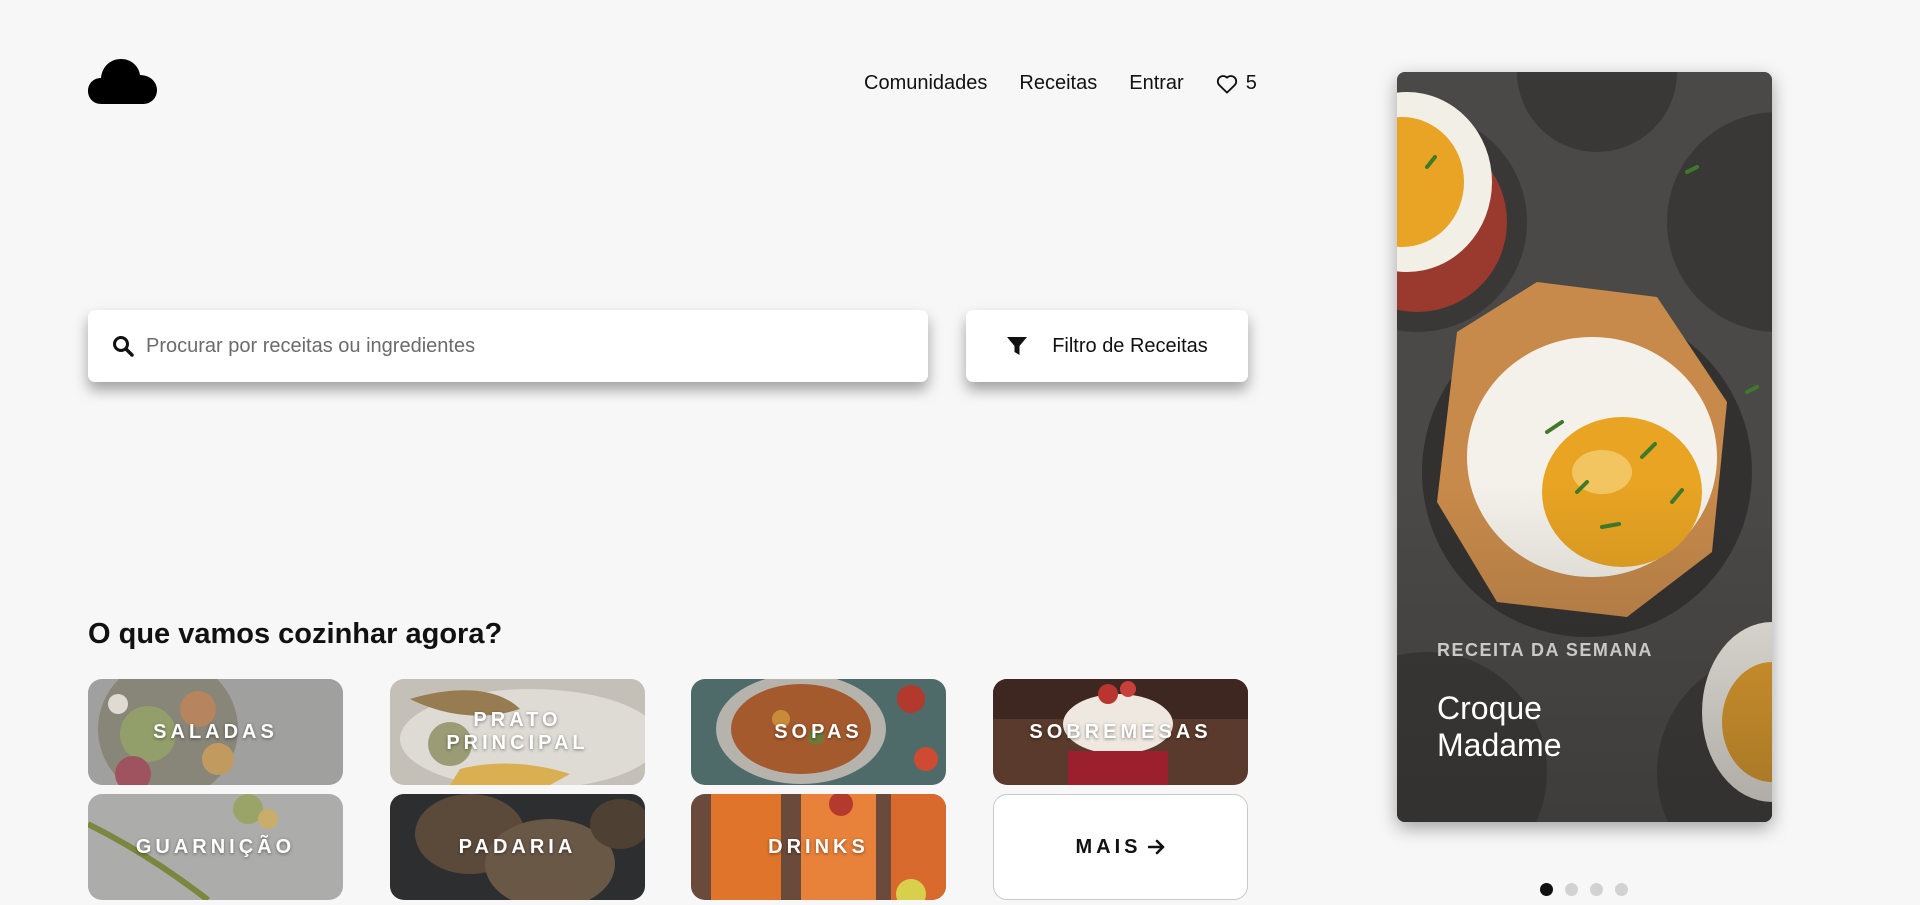 The width and height of the screenshot is (1920, 905). What do you see at coordinates (1226, 84) in the screenshot?
I see `heart-icon` at bounding box center [1226, 84].